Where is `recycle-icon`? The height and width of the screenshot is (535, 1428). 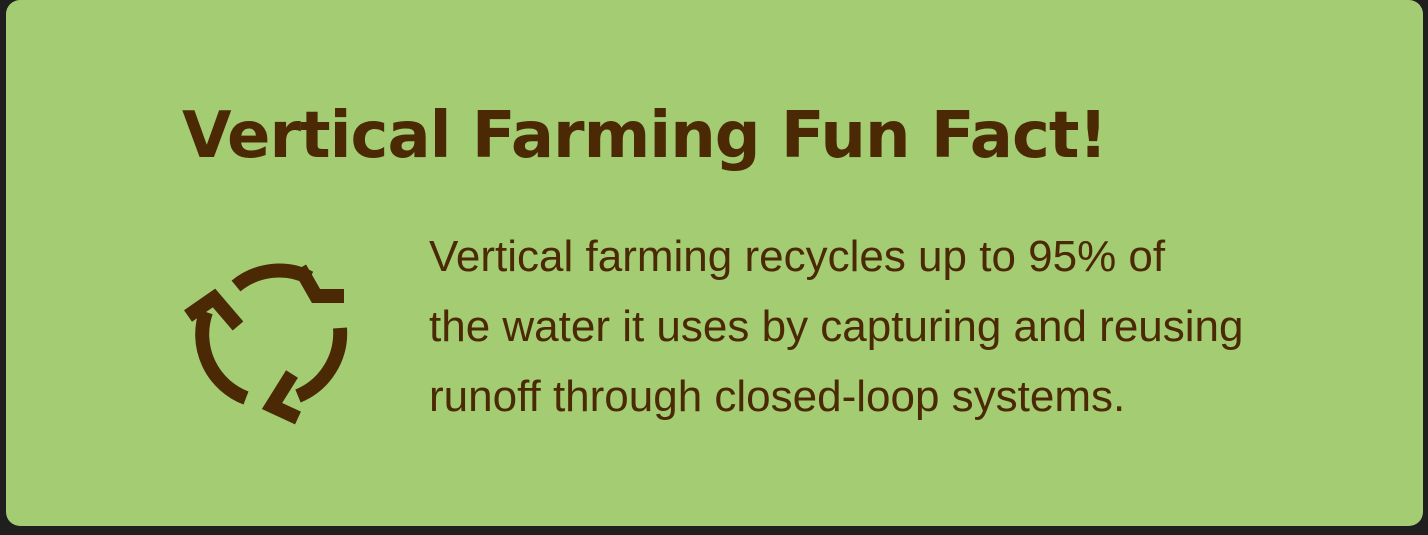 recycle-icon is located at coordinates (266, 344).